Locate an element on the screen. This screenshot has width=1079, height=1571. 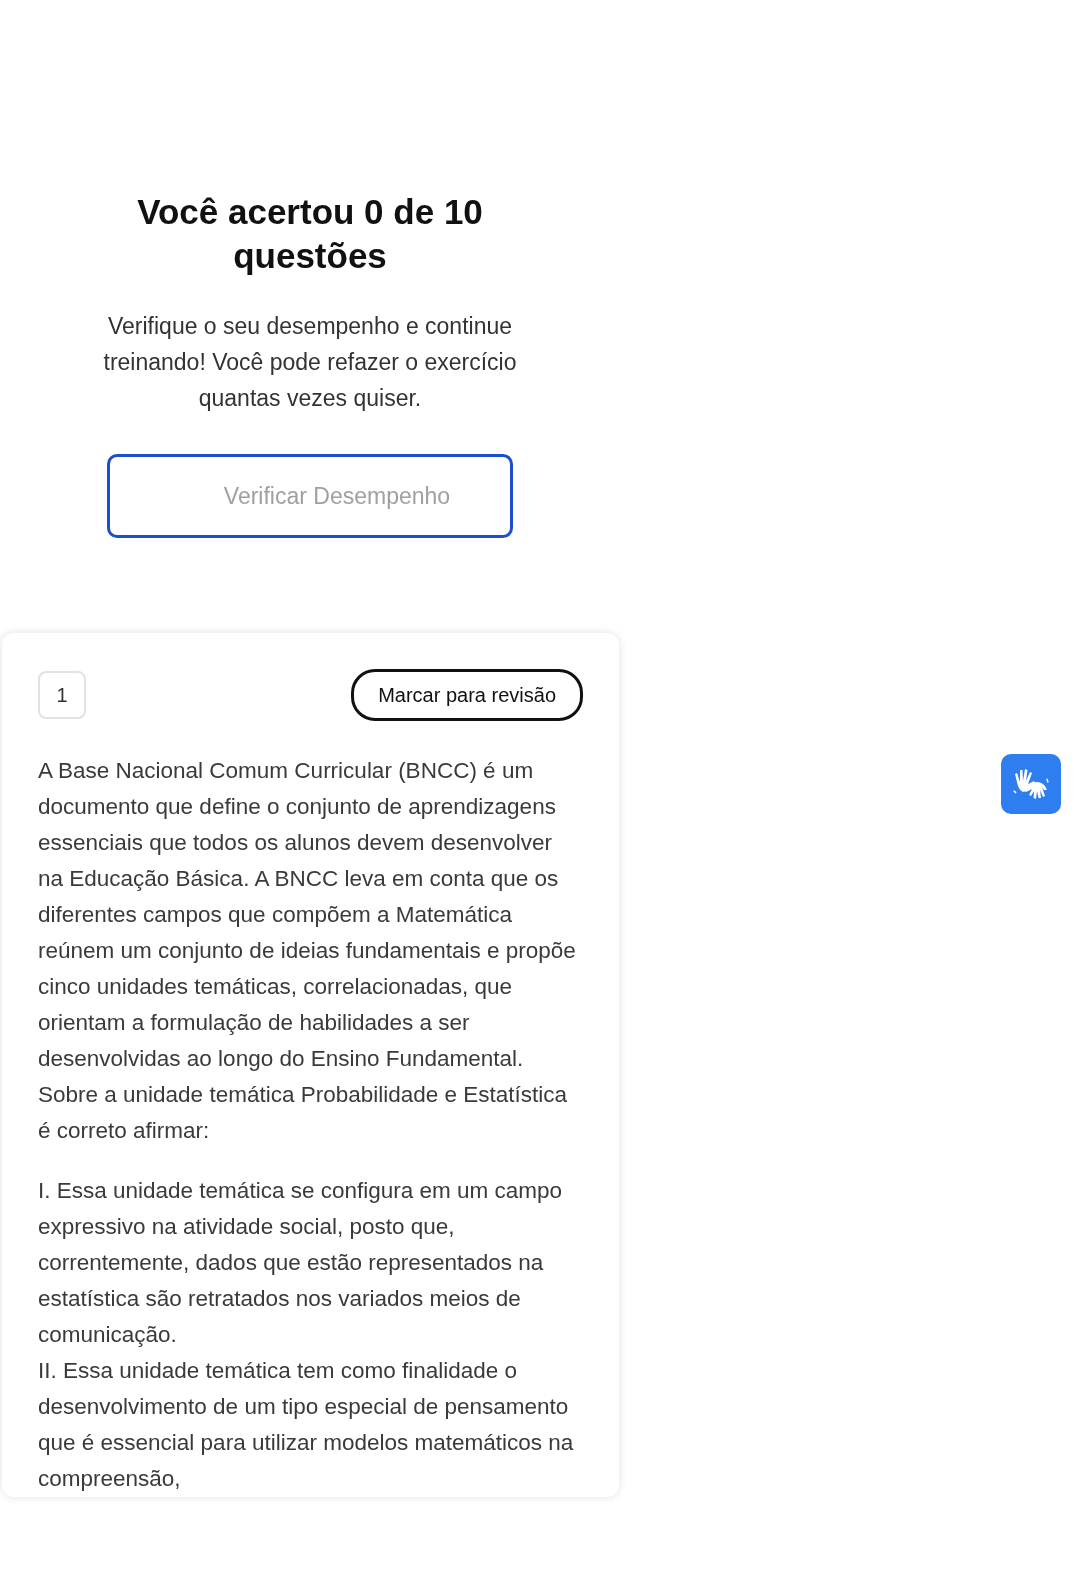
statement-item: I. Essa unidade temática se configura em um campo expressivo na atividade social, posto que, correntemente, dados que estão representados na estatística são retratados nos variados meios de comunicação. is located at coordinates (300, 1263).